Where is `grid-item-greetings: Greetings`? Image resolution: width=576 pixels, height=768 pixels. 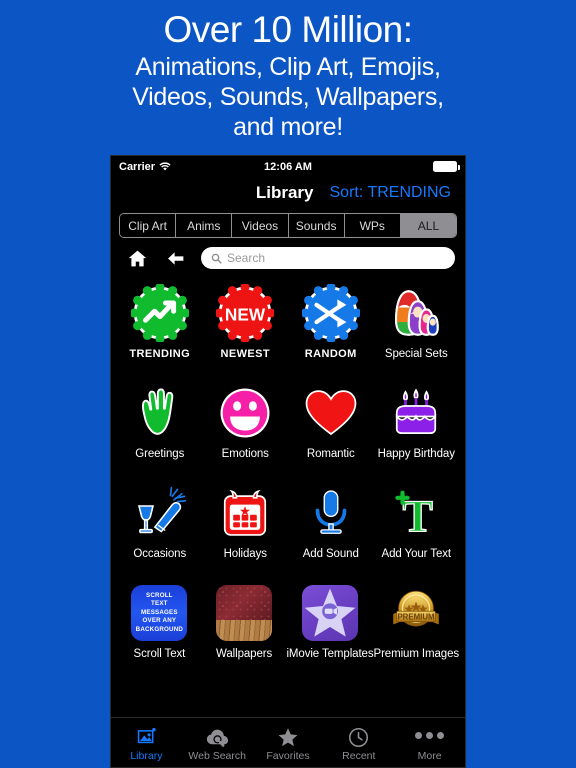
grid-item-greetings: Greetings is located at coordinates (160, 426).